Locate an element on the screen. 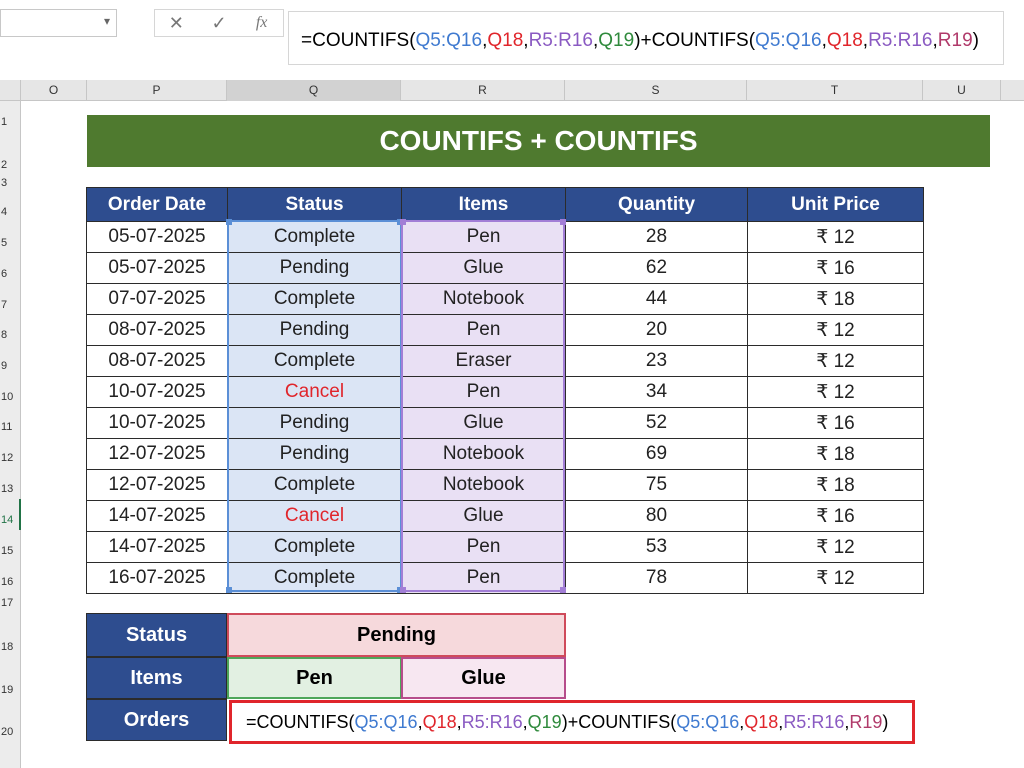  header-order-date: Order Date is located at coordinates (157, 204).